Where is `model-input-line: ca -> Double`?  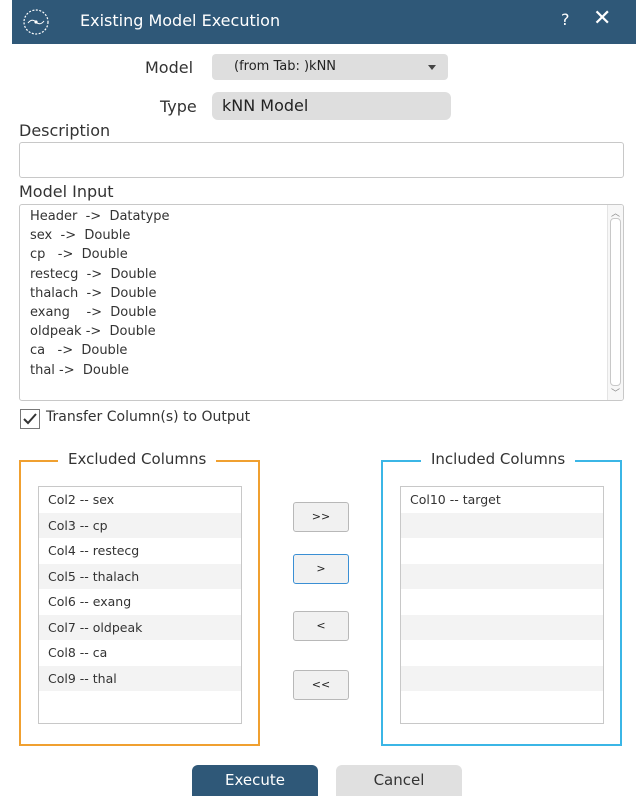
model-input-line: ca -> Double is located at coordinates (79, 351).